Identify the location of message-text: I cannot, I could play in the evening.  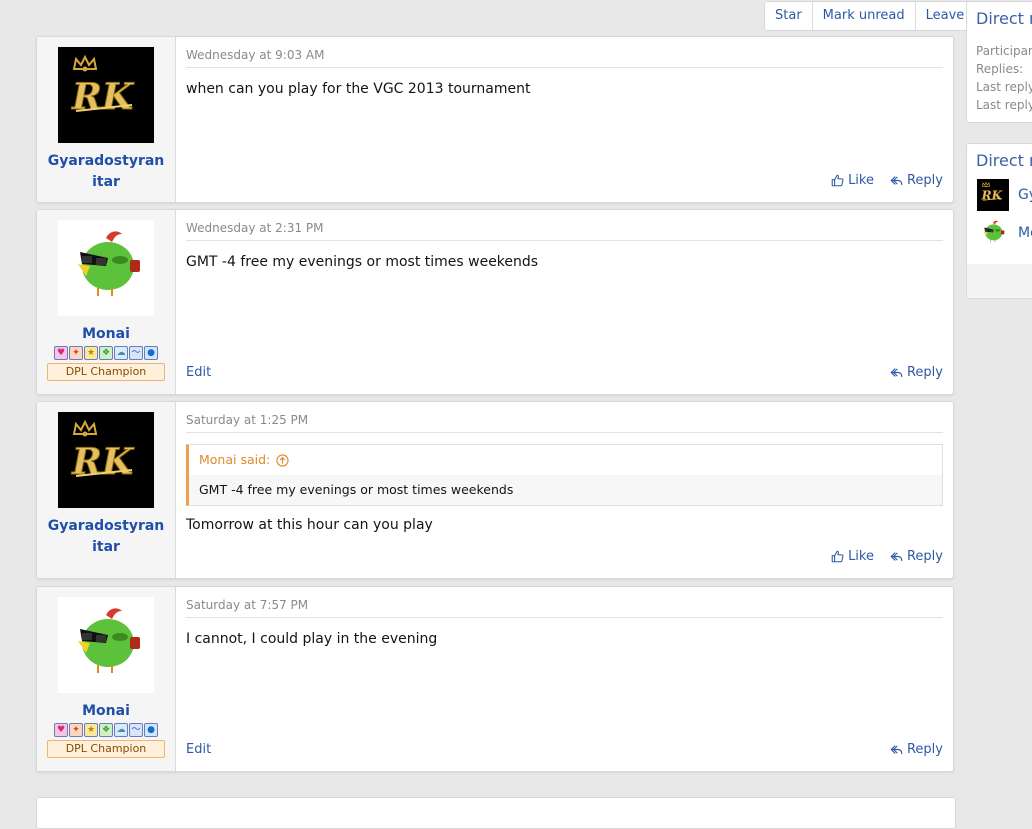
(312, 639).